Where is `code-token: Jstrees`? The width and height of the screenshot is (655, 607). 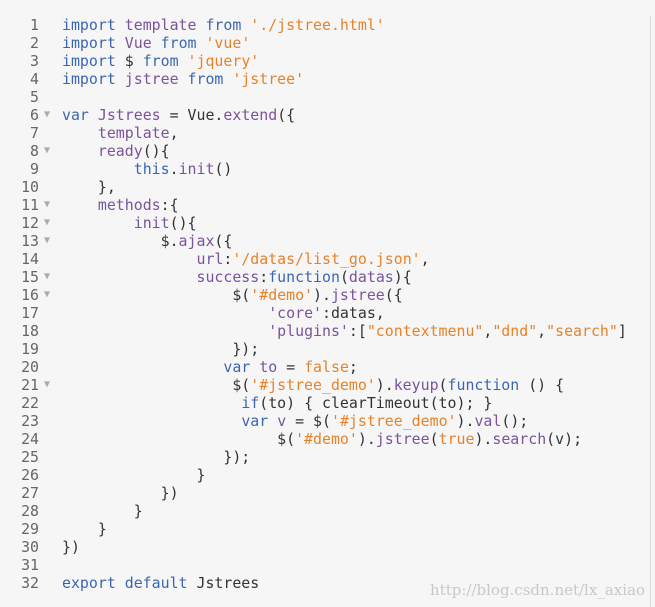 code-token: Jstrees is located at coordinates (133, 115).